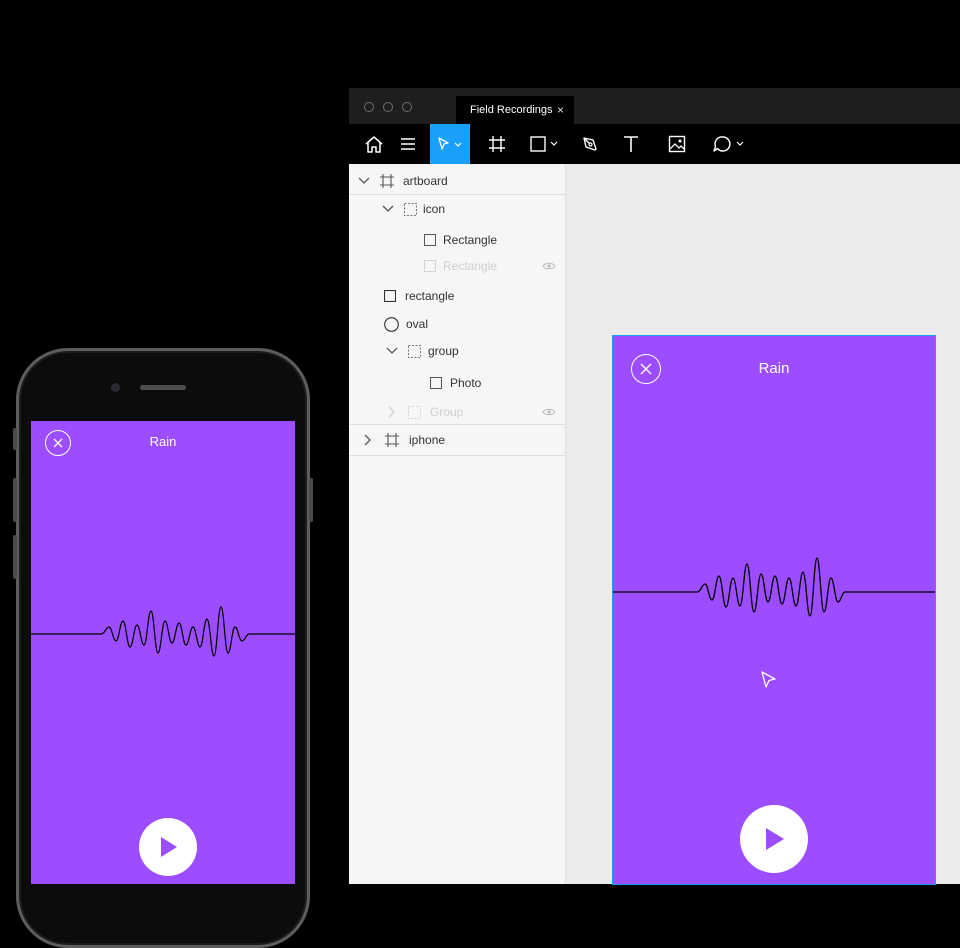 Image resolution: width=960 pixels, height=948 pixels. I want to click on phone-side-button, so click(15, 439).